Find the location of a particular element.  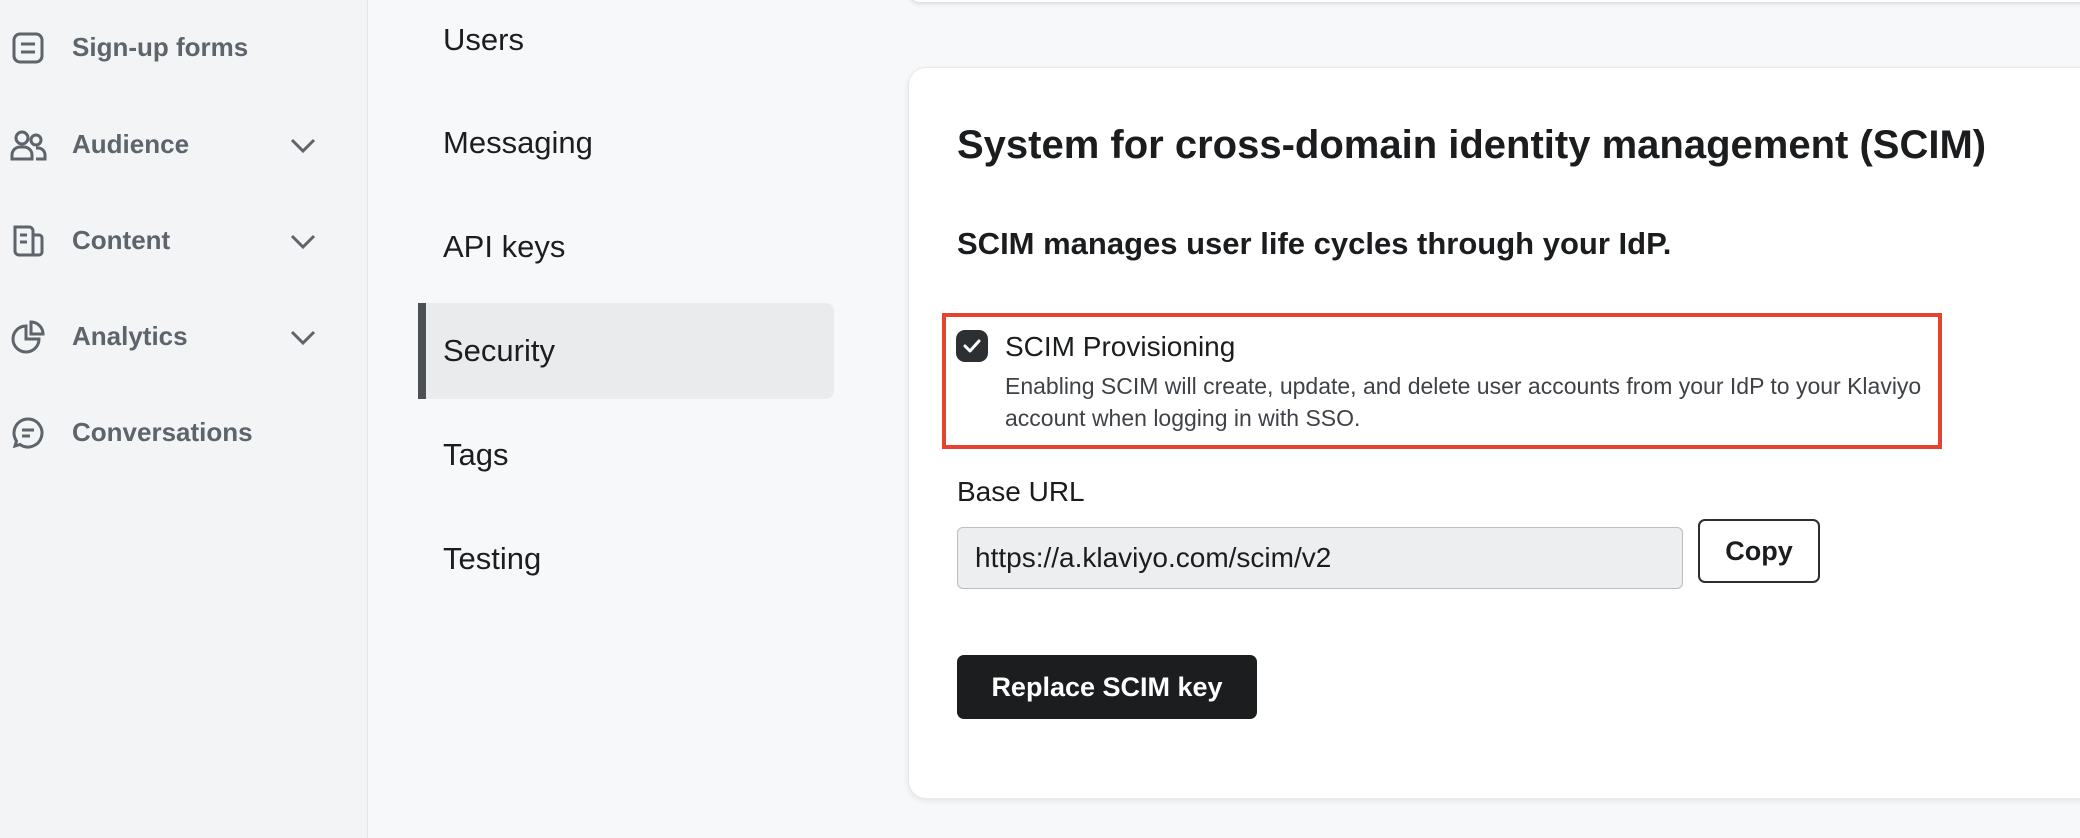

tab-messaging: Messaging is located at coordinates (626, 143).